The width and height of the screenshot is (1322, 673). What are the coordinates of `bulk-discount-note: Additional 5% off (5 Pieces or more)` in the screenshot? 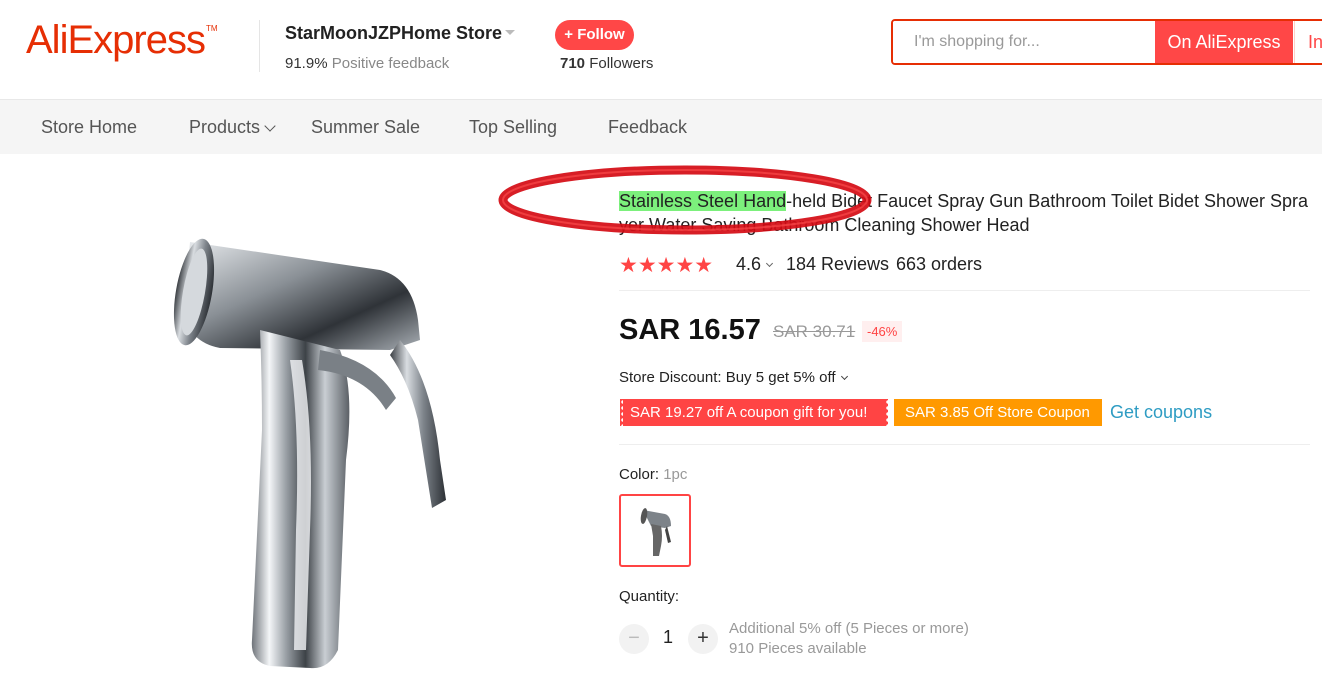 It's located at (849, 628).